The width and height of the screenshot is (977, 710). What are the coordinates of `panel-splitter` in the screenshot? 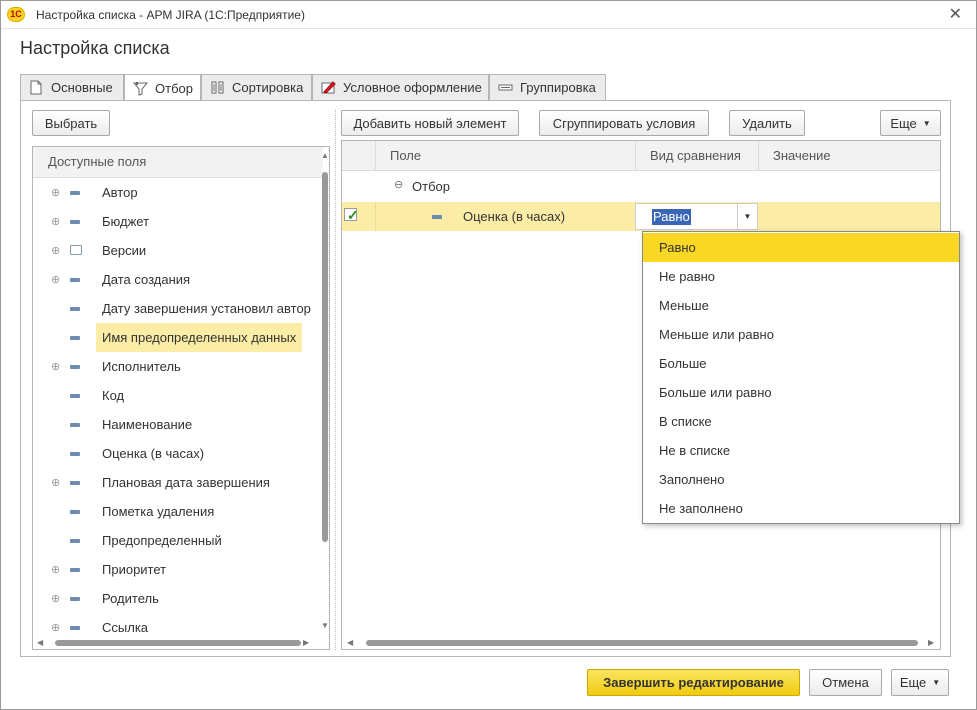 It's located at (335, 379).